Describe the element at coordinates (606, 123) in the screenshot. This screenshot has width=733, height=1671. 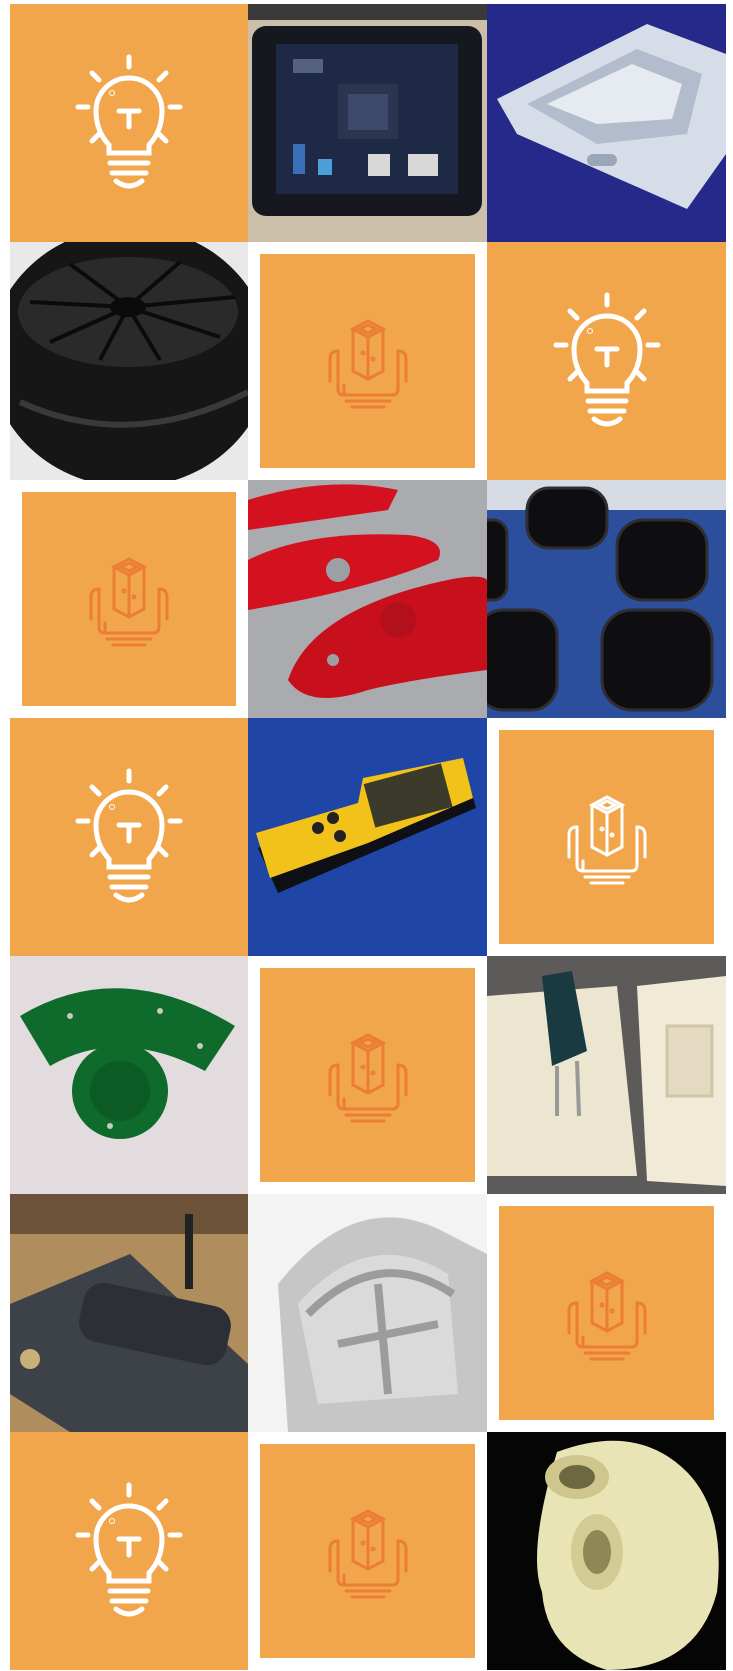
I see `photo-white-plastic-housing` at that location.